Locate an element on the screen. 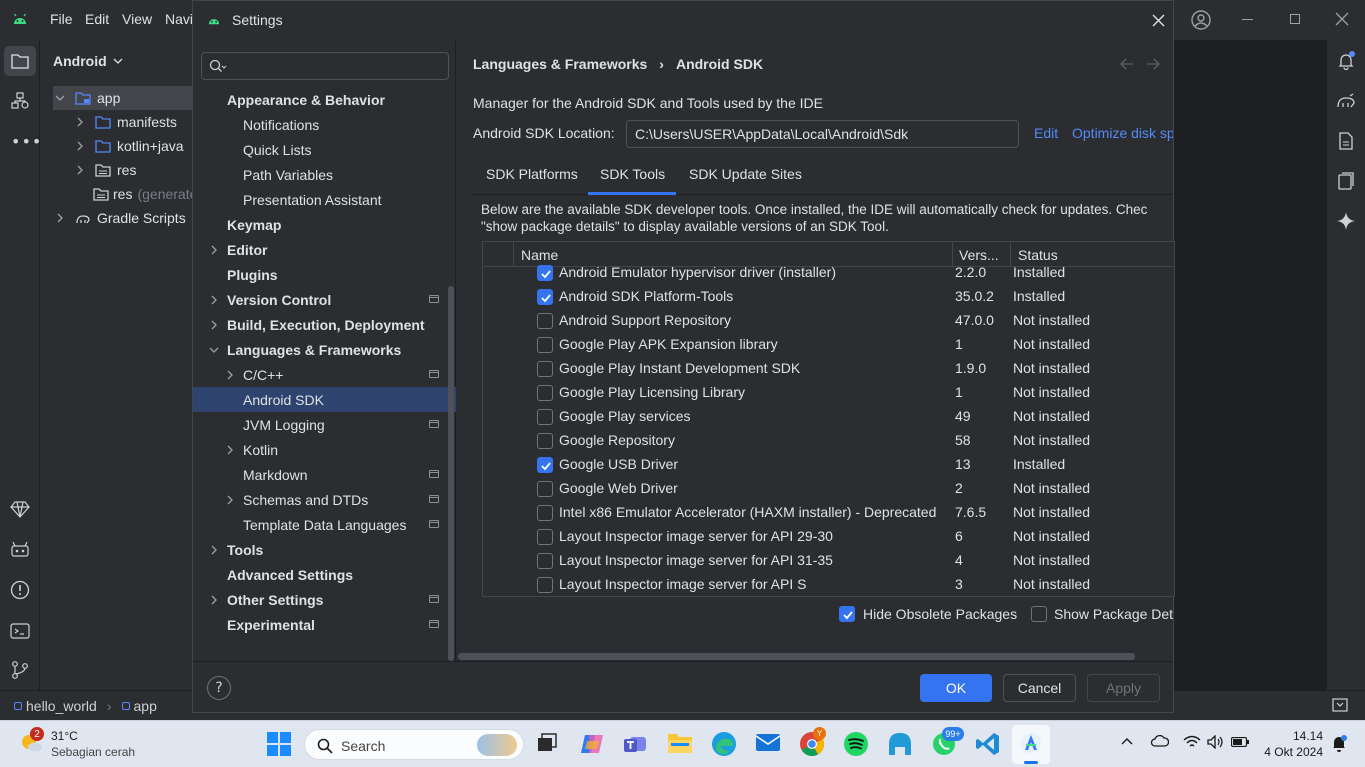 The width and height of the screenshot is (1365, 767). start-icon is located at coordinates (279, 744).